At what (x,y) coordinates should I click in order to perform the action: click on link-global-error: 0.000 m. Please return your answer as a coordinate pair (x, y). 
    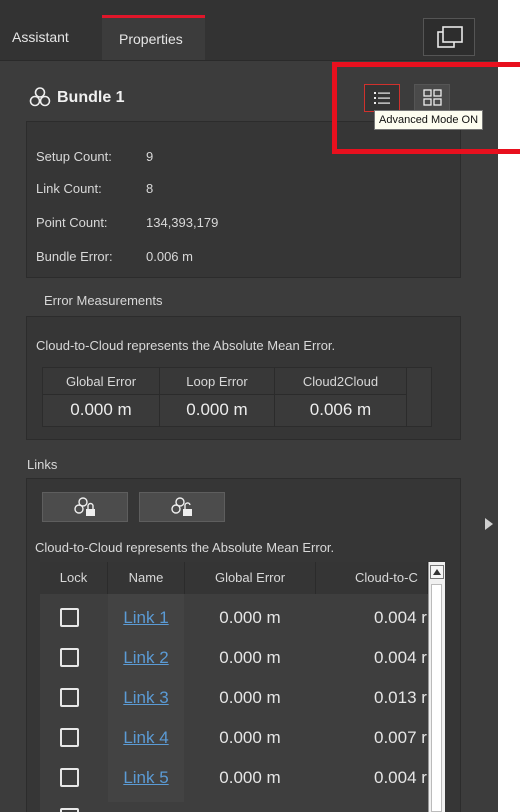
    Looking at the image, I should click on (250, 777).